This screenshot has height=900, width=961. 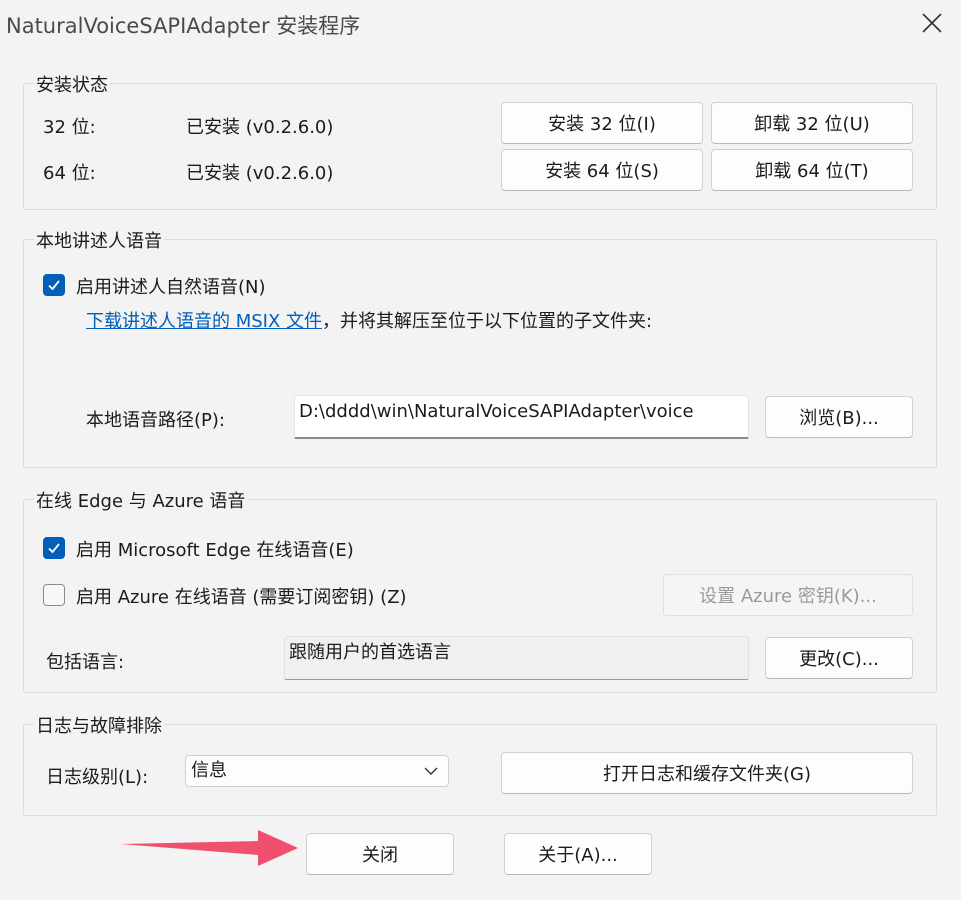 What do you see at coordinates (317, 771) in the screenshot?
I see `log-level-select: 信息` at bounding box center [317, 771].